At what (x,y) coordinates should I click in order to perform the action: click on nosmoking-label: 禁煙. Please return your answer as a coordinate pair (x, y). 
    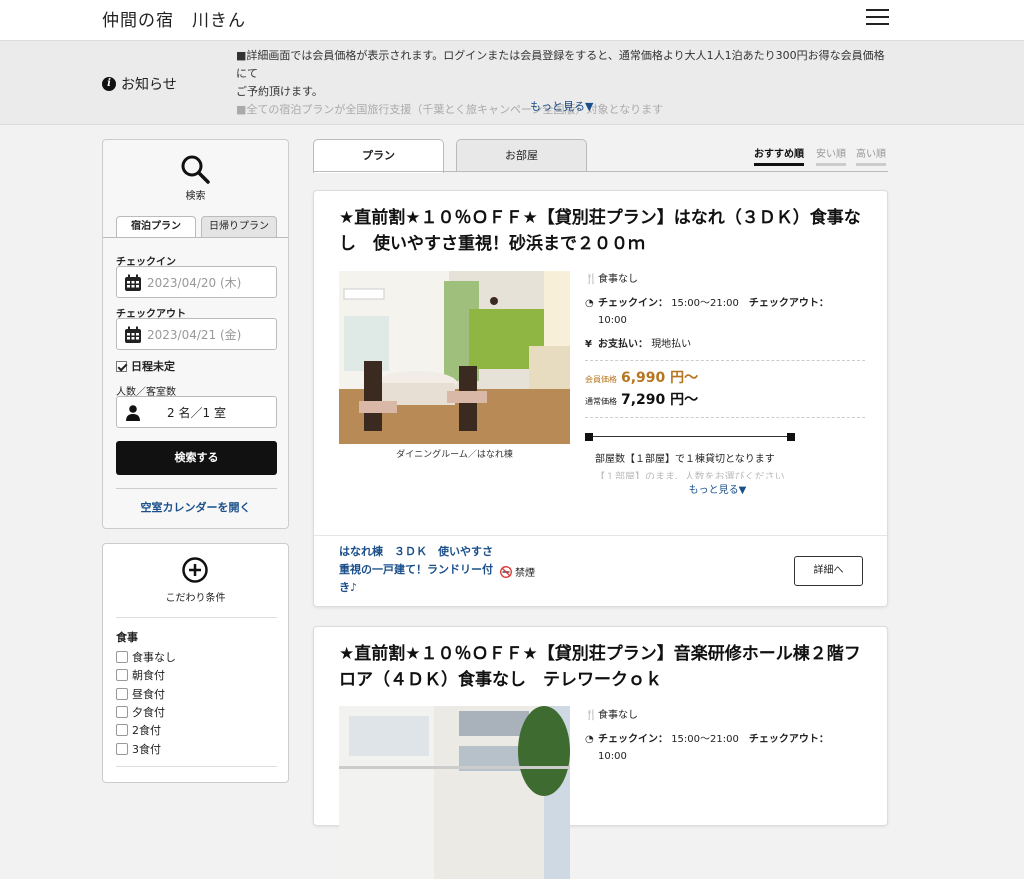
    Looking at the image, I should click on (525, 573).